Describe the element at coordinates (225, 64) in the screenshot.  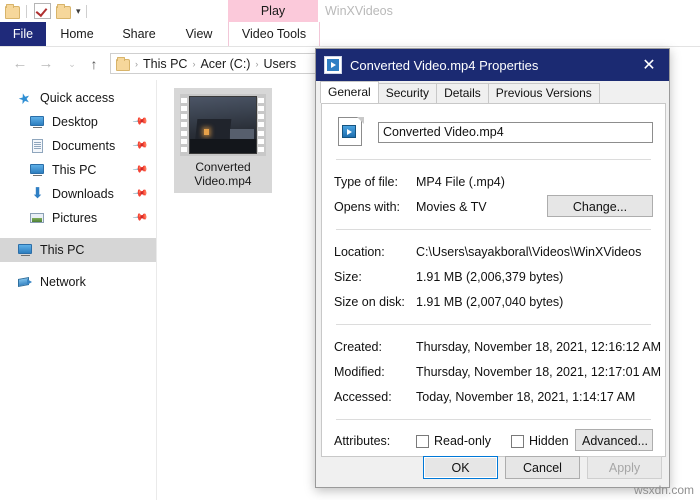
I see `breadcrumb-acer-c: Acer (C:)` at that location.